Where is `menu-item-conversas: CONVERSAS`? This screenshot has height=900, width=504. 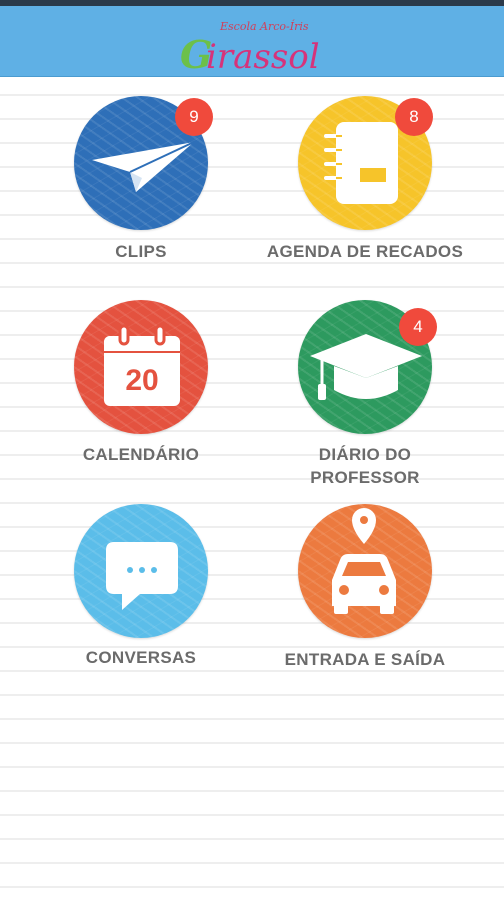 menu-item-conversas: CONVERSAS is located at coordinates (141, 594).